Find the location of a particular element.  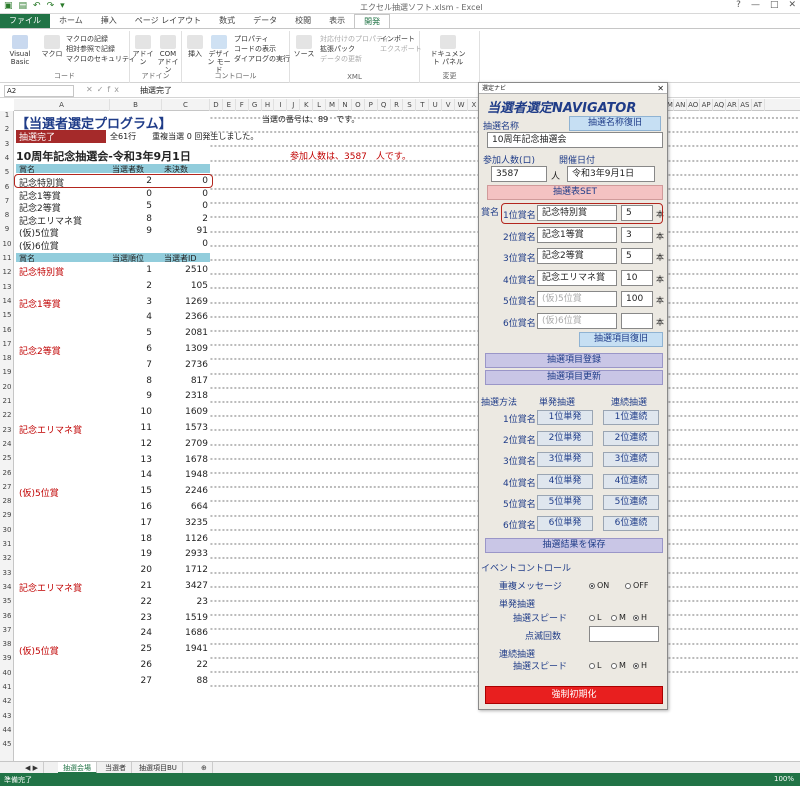

row-header: 3 is located at coordinates (7, 144).